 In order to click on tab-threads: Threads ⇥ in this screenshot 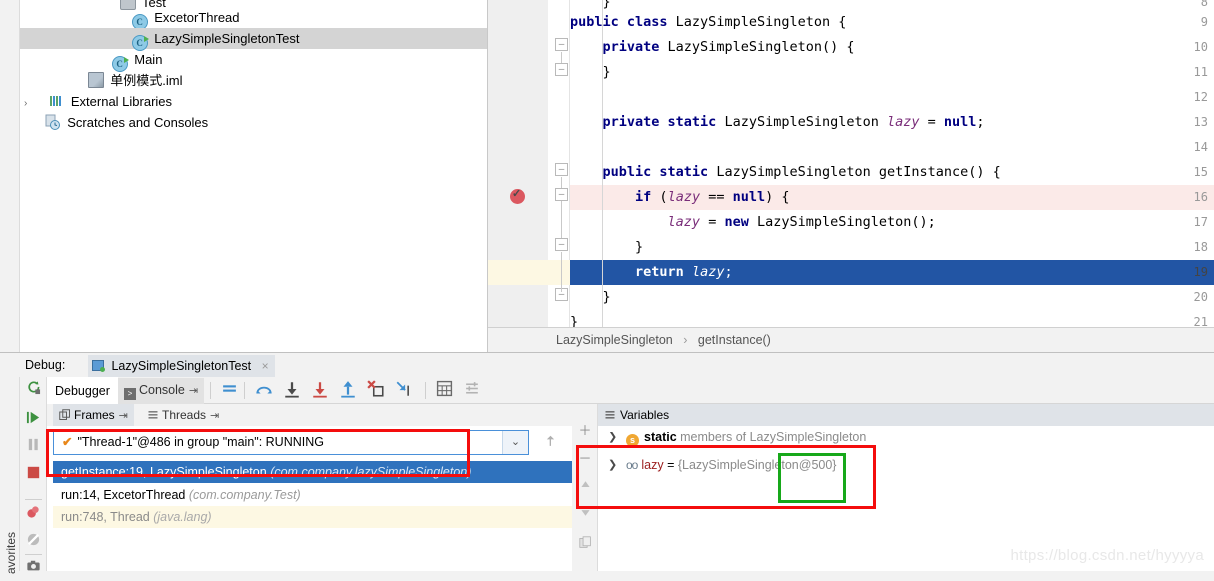, I will do `click(183, 415)`.